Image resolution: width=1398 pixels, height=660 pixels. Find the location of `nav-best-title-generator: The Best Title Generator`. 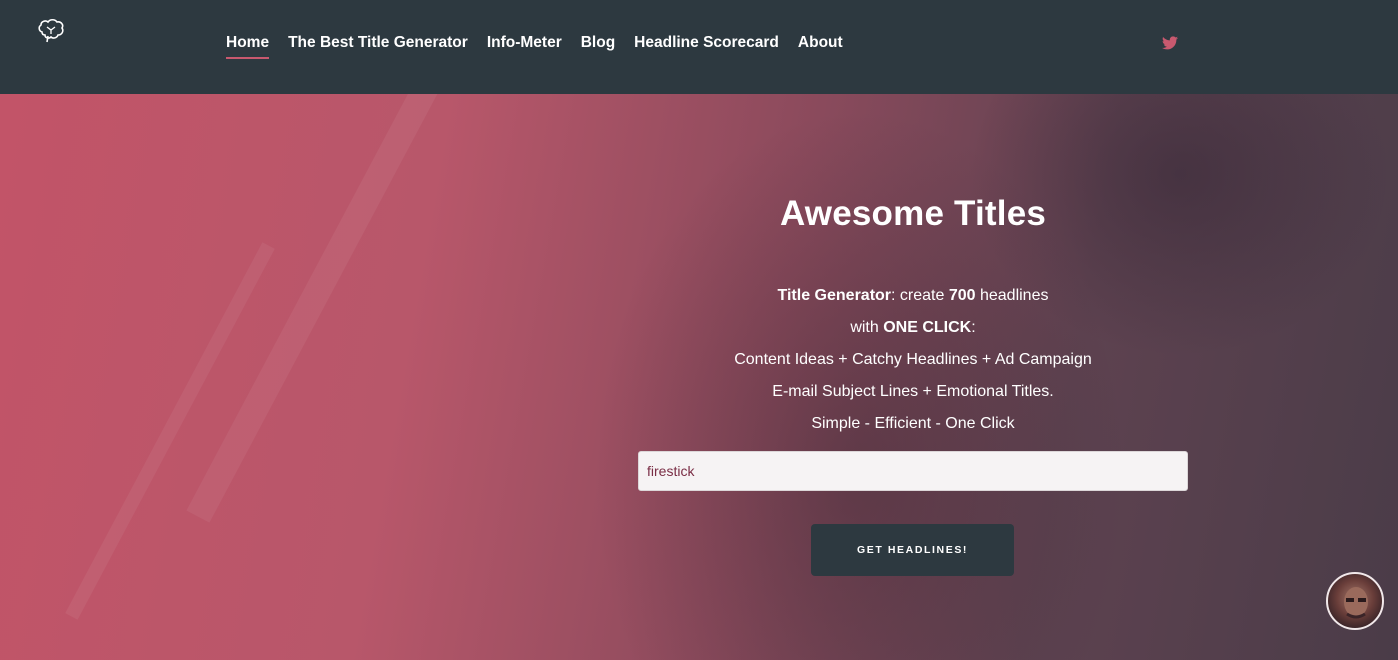

nav-best-title-generator: The Best Title Generator is located at coordinates (378, 46).